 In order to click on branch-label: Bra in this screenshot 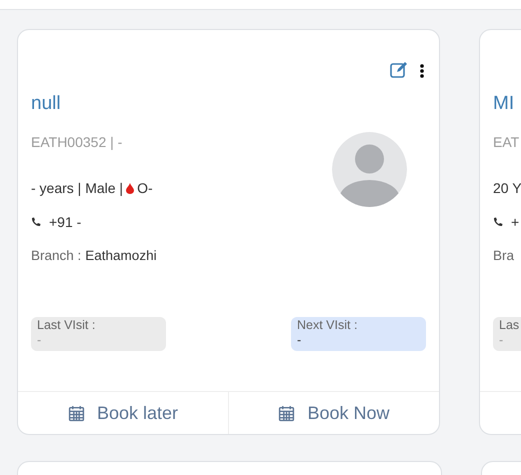, I will do `click(503, 255)`.